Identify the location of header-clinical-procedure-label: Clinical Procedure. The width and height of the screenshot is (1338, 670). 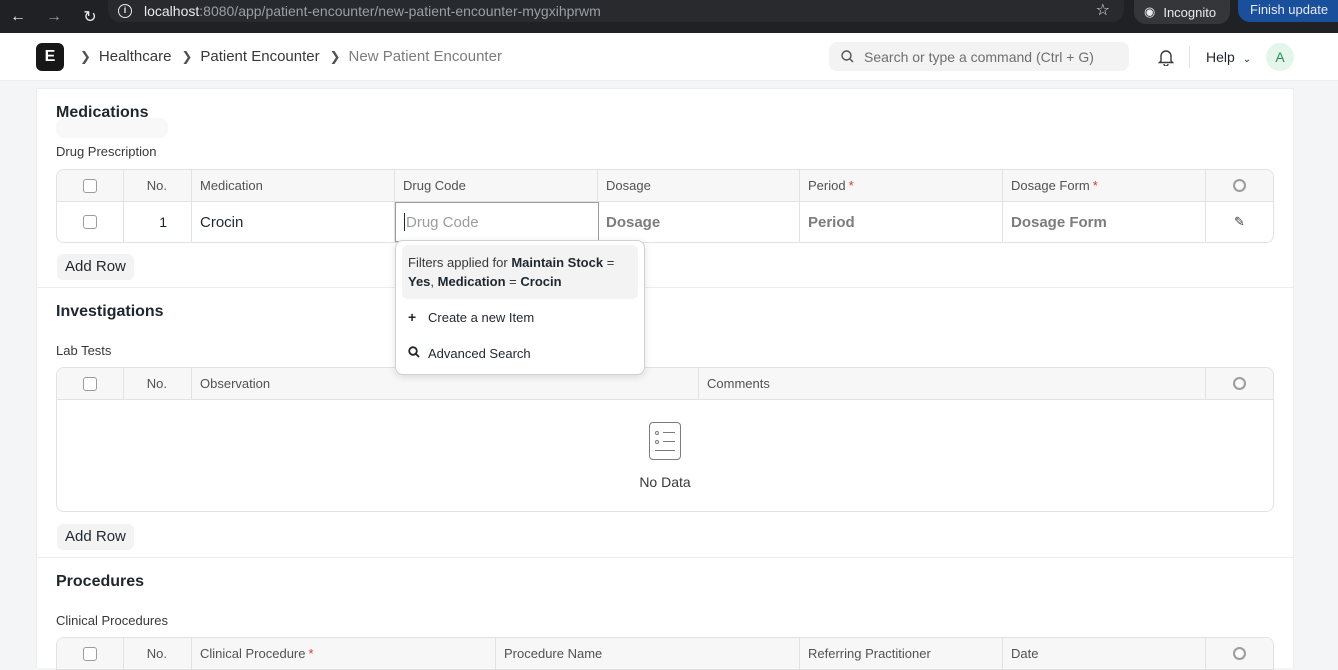
(253, 653).